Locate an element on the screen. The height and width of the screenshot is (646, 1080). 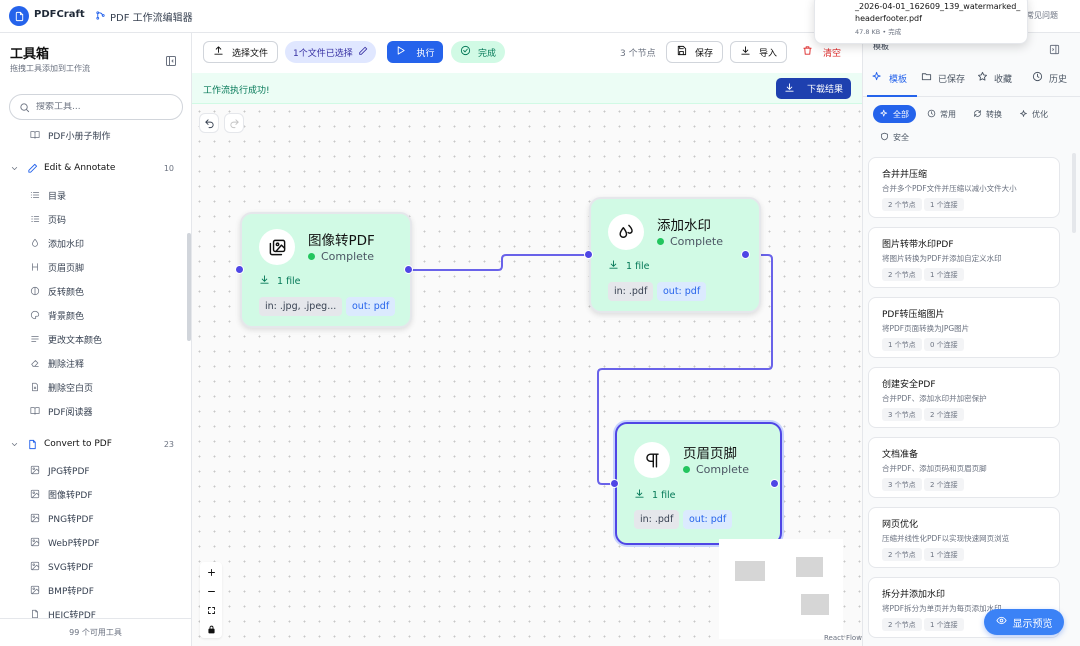
import-button: 导入 is located at coordinates (759, 52).